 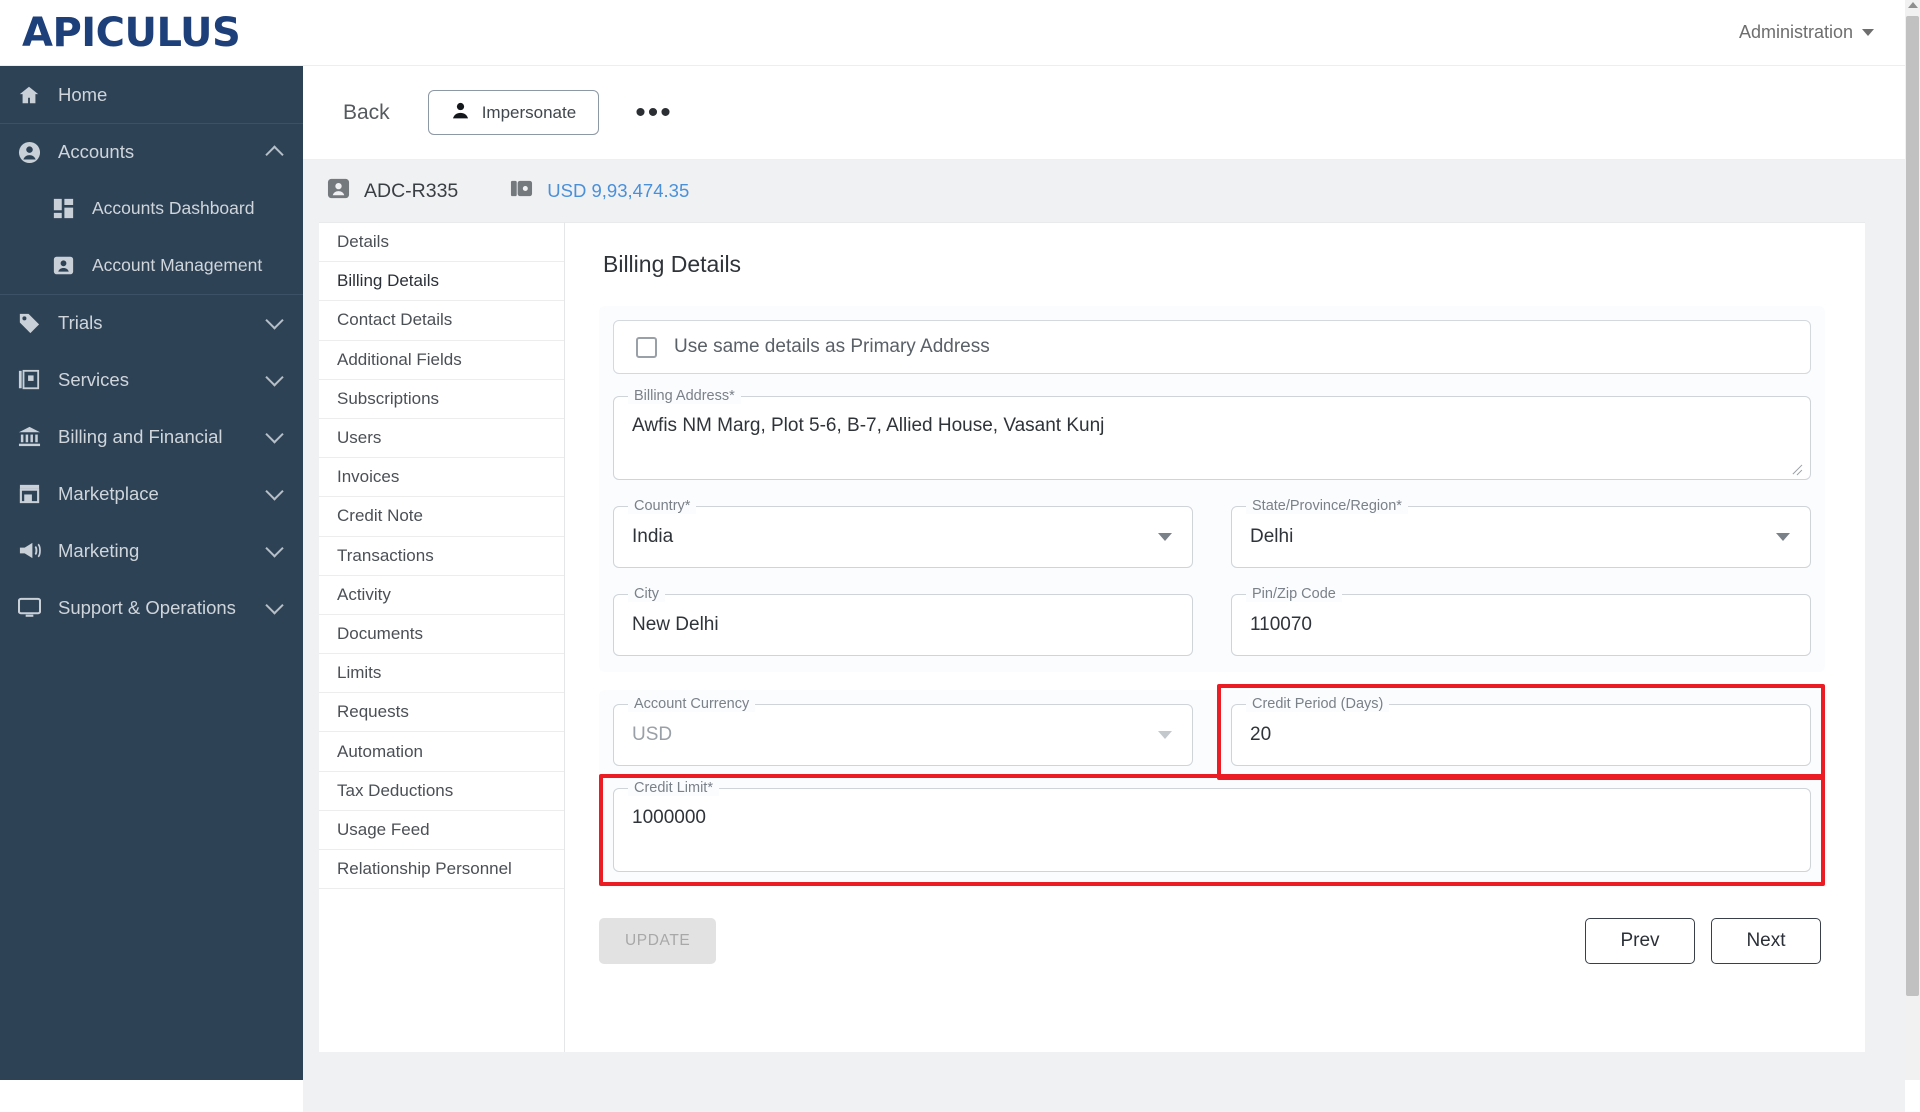 What do you see at coordinates (441, 517) in the screenshot?
I see `tab-credit-note: Credit Note` at bounding box center [441, 517].